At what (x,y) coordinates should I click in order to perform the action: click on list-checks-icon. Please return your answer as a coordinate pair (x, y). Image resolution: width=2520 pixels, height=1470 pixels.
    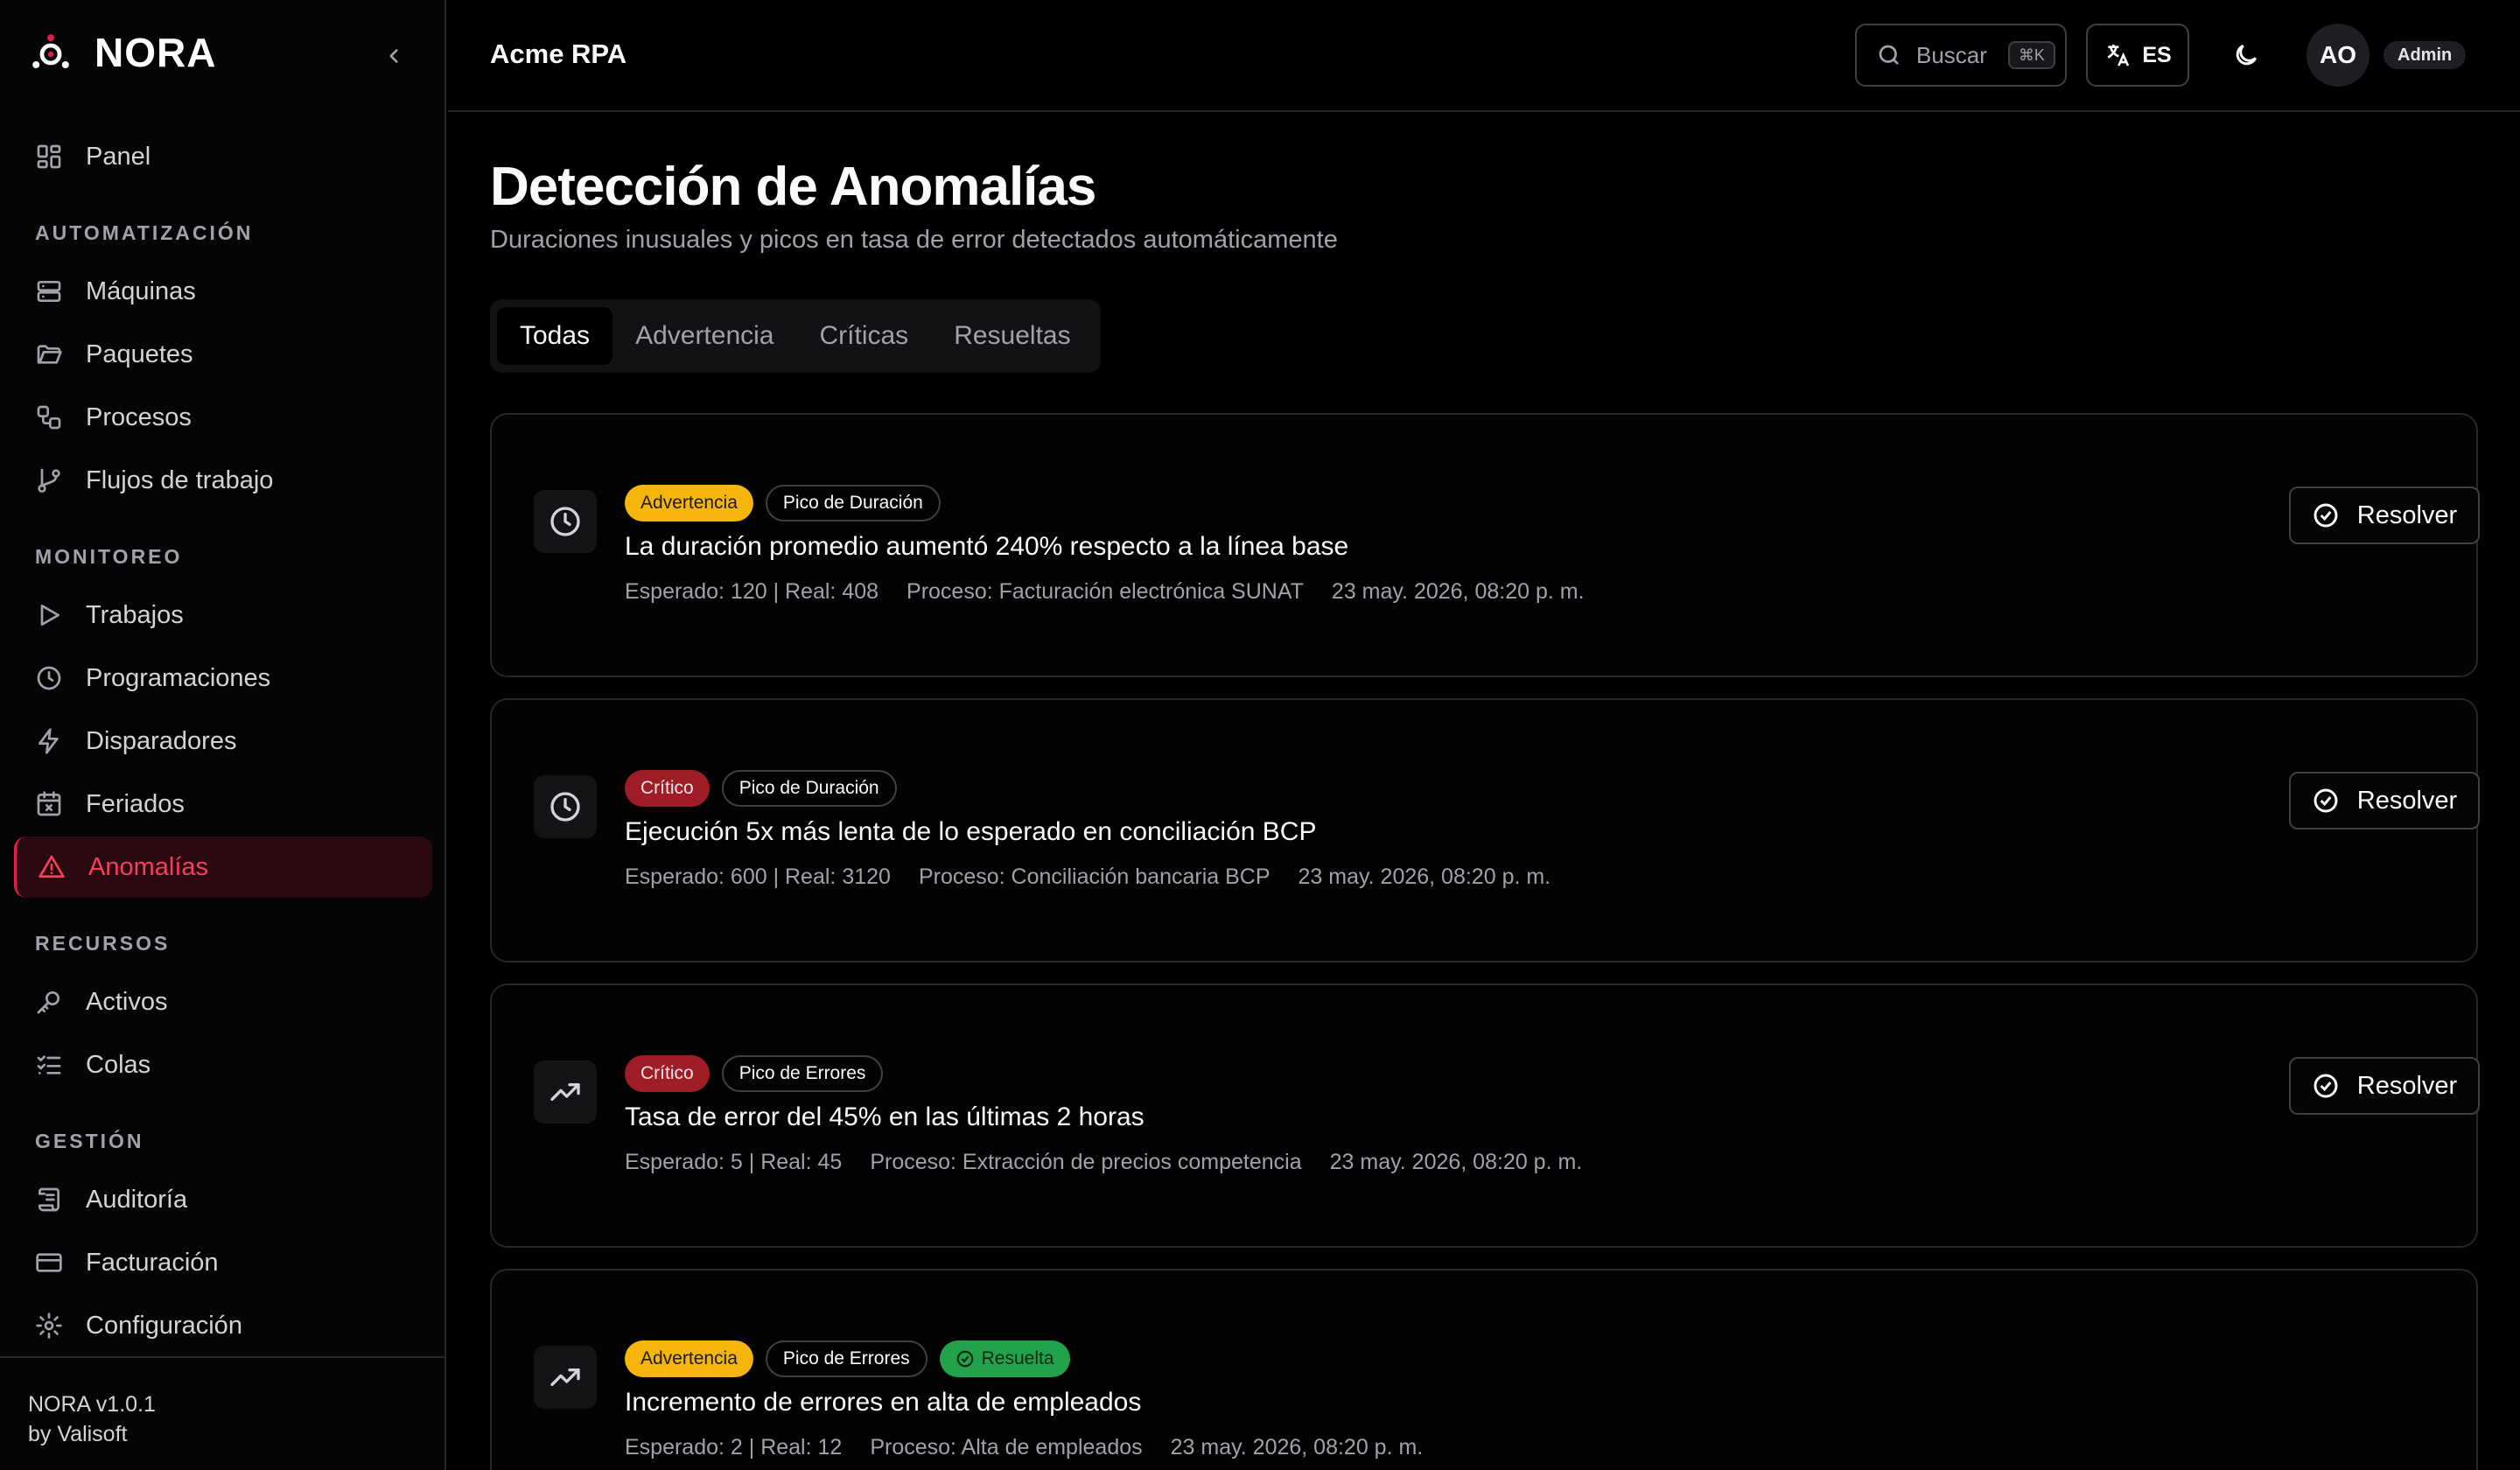
    Looking at the image, I should click on (49, 1065).